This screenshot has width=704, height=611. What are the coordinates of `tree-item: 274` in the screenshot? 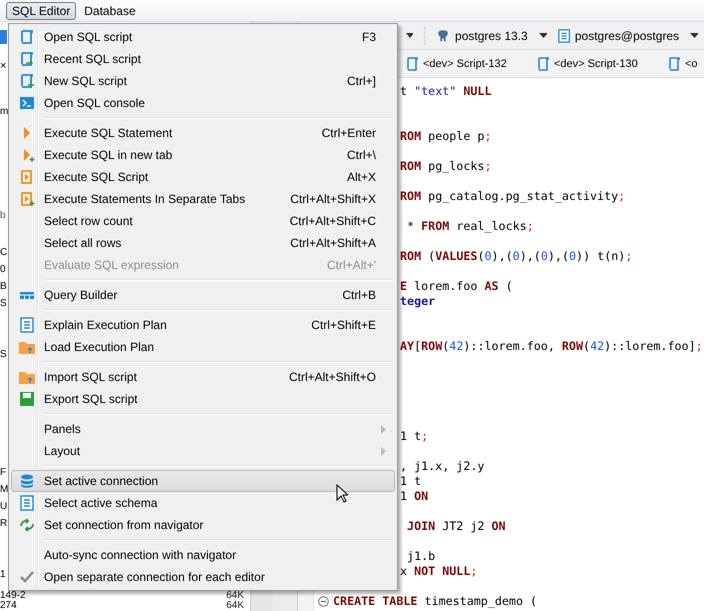 It's located at (8, 606).